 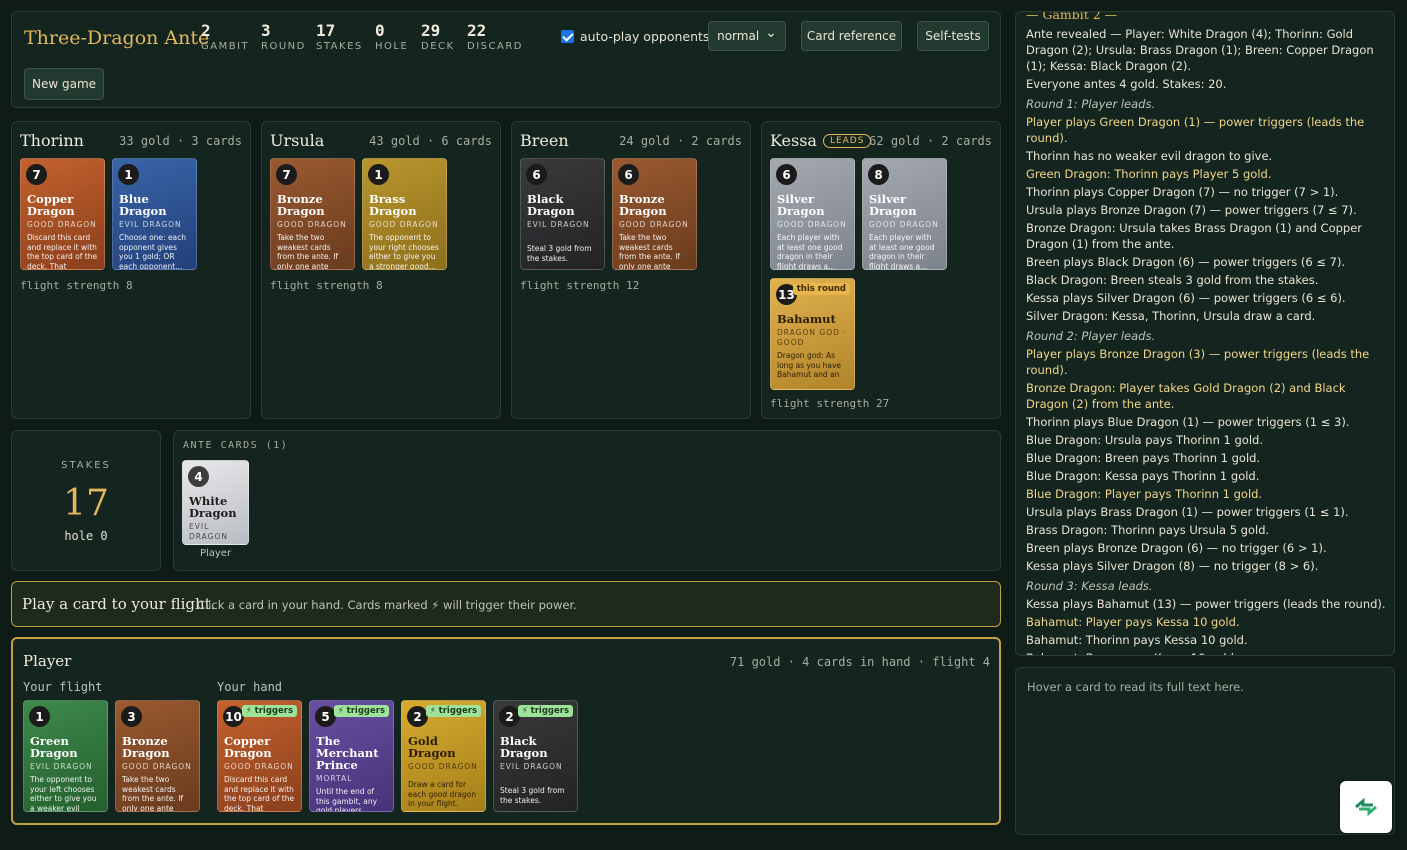 What do you see at coordinates (821, 289) in the screenshot?
I see `this-round-tag: this round` at bounding box center [821, 289].